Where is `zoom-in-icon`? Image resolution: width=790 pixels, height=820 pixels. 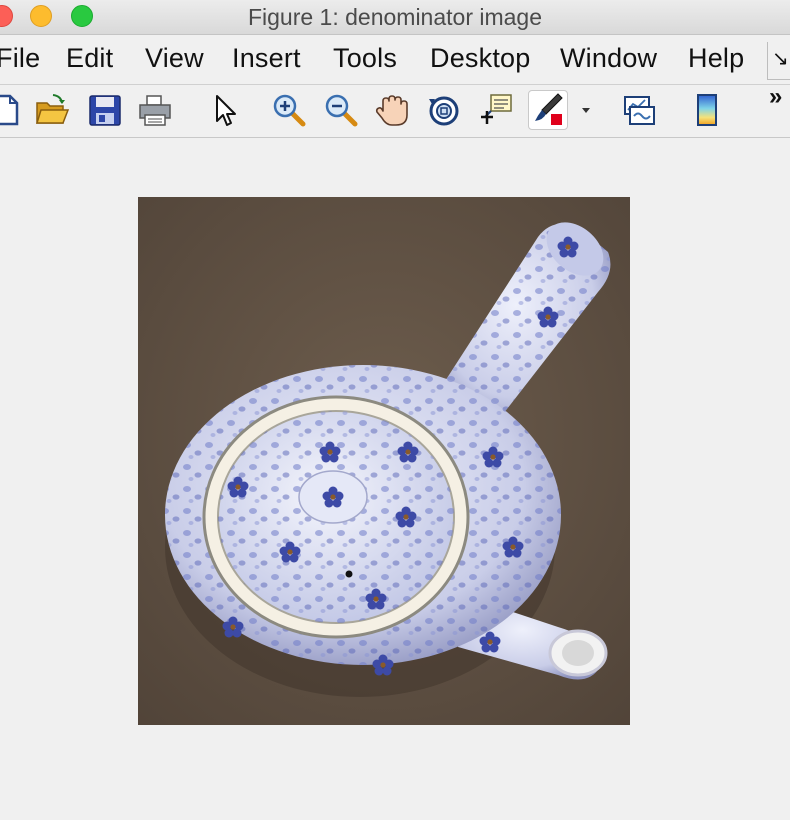 zoom-in-icon is located at coordinates (289, 110).